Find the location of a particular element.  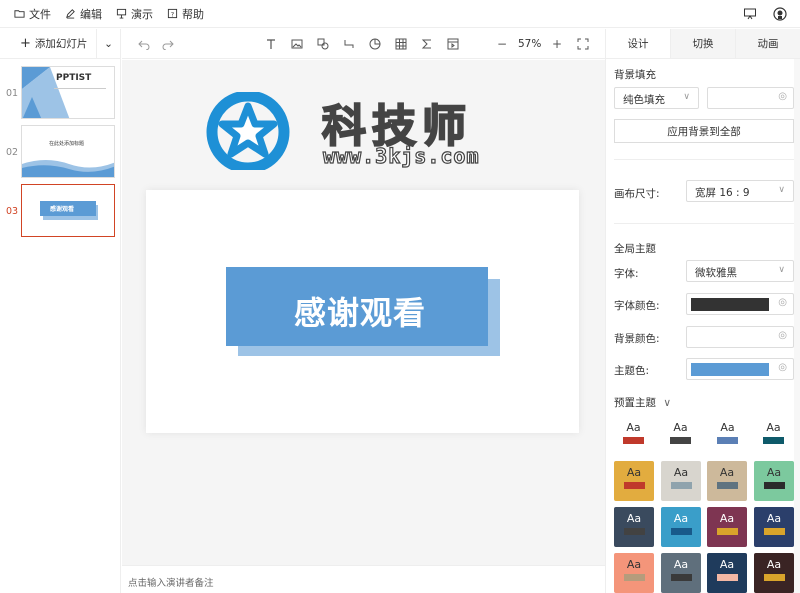

tab-animation: 动画 is located at coordinates (767, 43).